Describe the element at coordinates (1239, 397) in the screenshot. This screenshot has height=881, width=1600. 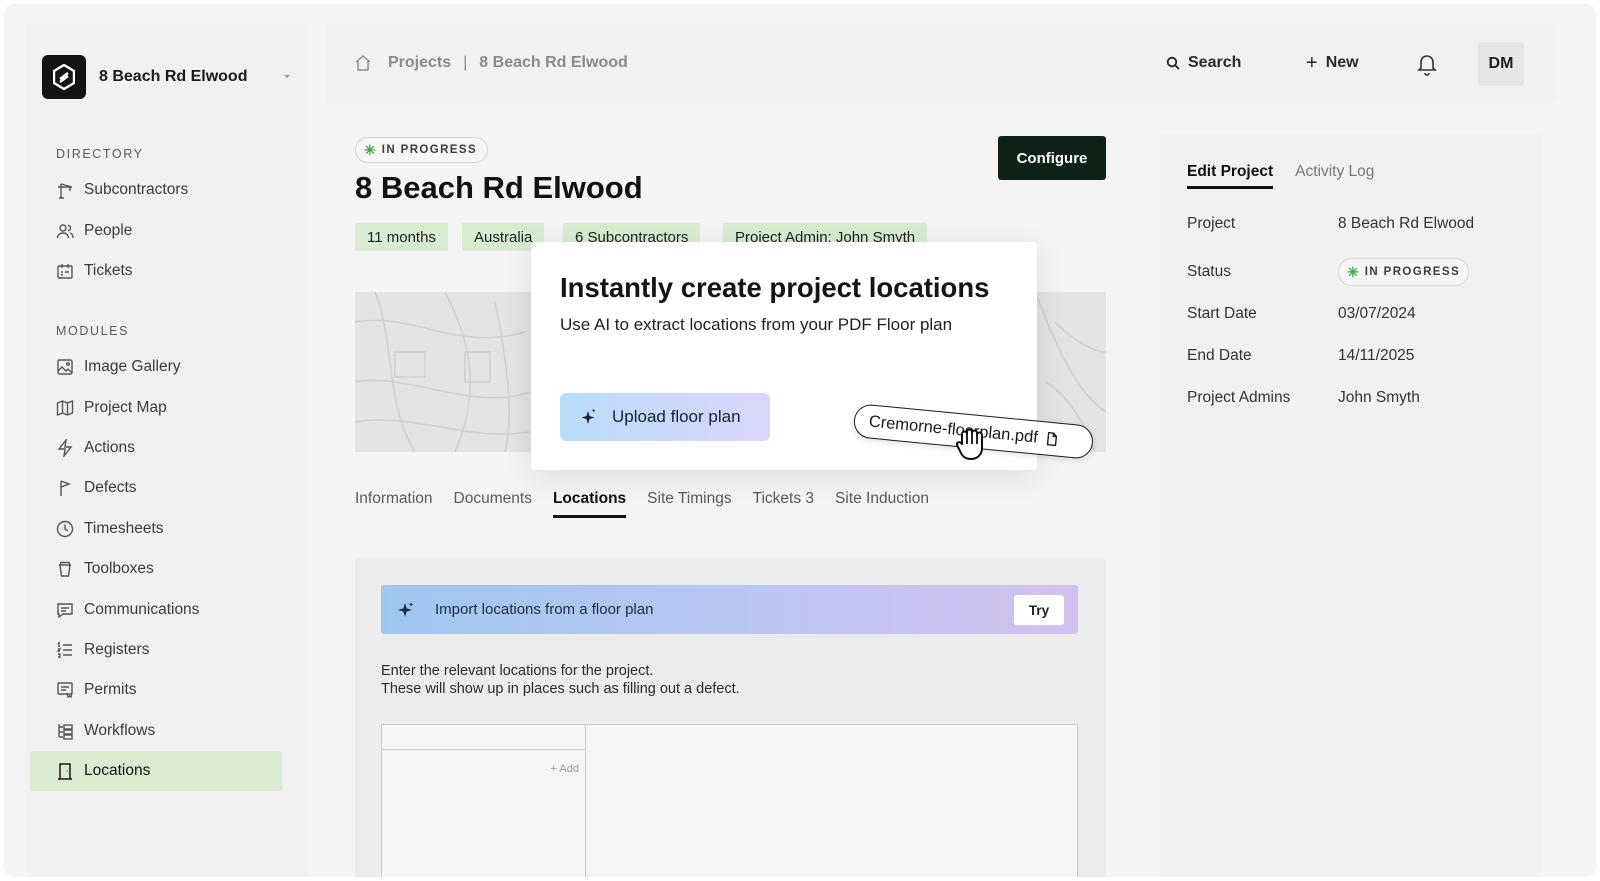
I see `project-admins-label: Project Admins` at that location.